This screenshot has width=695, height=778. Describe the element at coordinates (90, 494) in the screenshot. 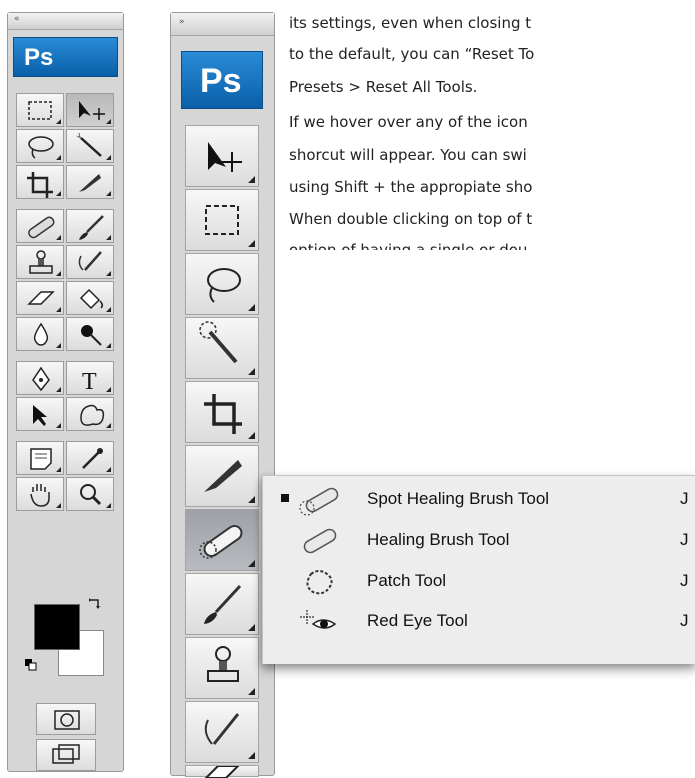

I see `zoom-tool` at that location.